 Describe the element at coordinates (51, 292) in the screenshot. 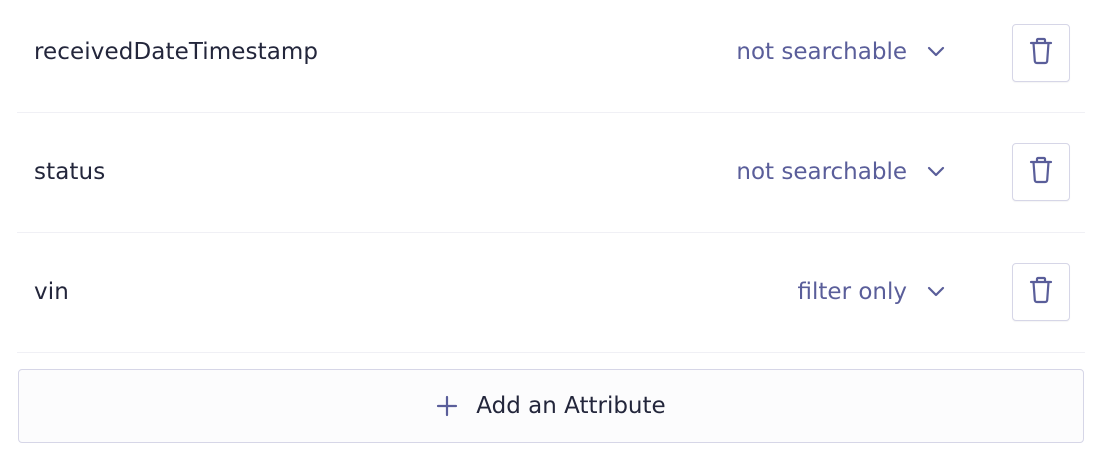

I see `attribute-name: vin` at that location.